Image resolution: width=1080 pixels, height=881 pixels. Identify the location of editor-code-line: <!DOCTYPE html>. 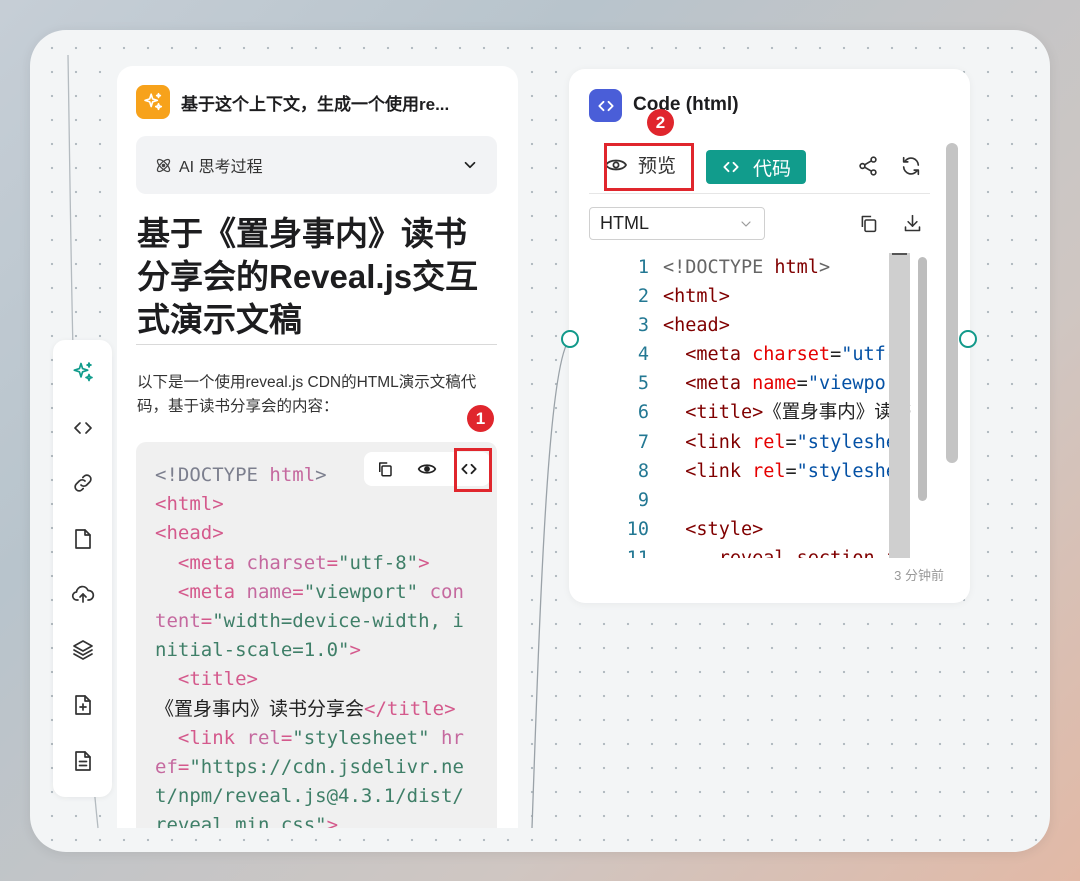
(747, 267).